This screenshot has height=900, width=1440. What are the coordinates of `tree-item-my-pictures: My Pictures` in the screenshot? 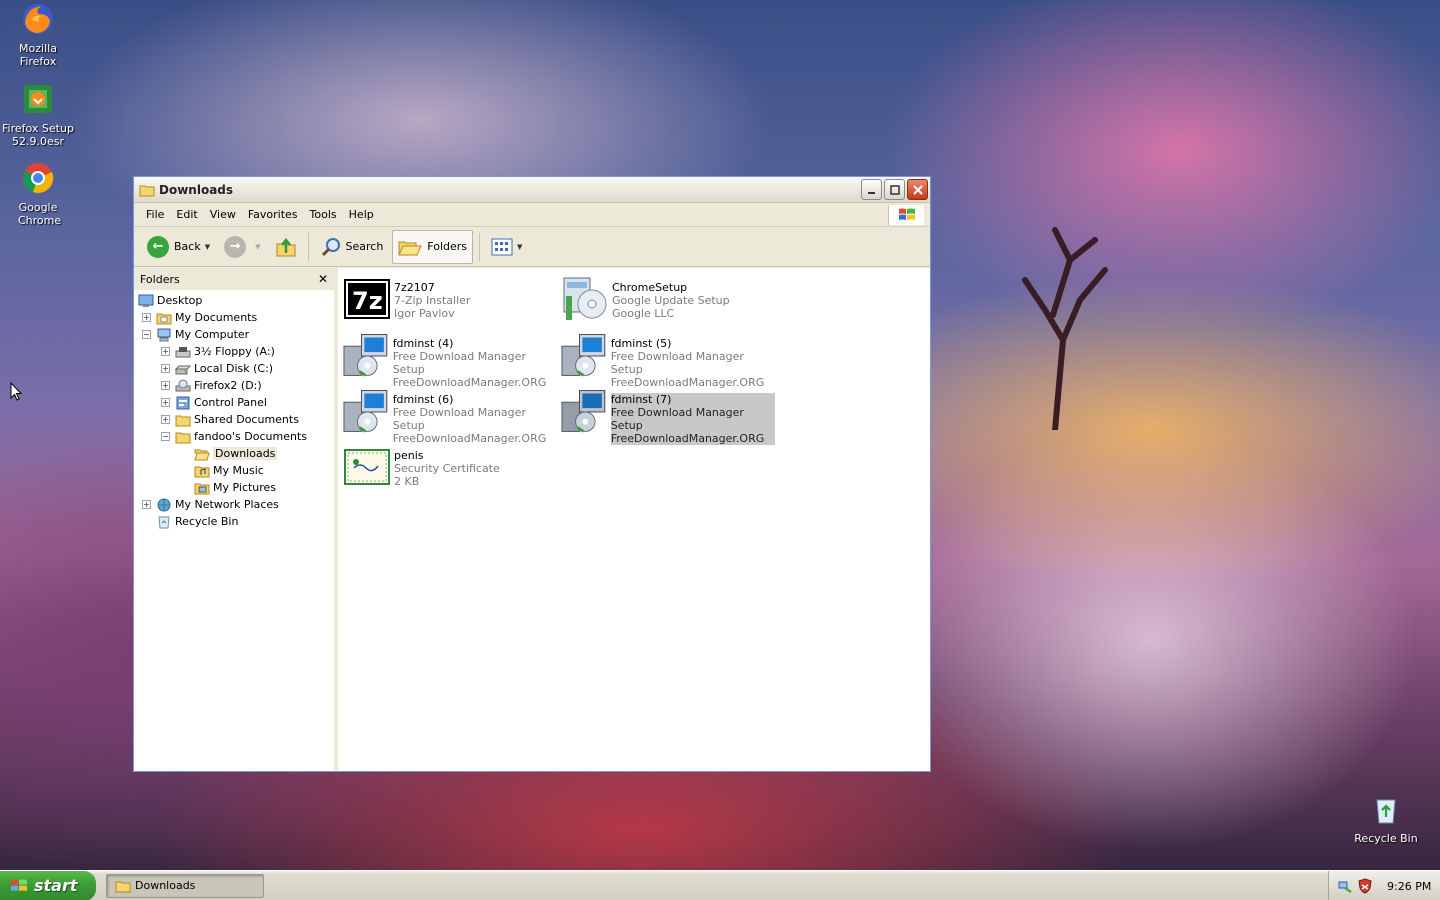 It's located at (234, 487).